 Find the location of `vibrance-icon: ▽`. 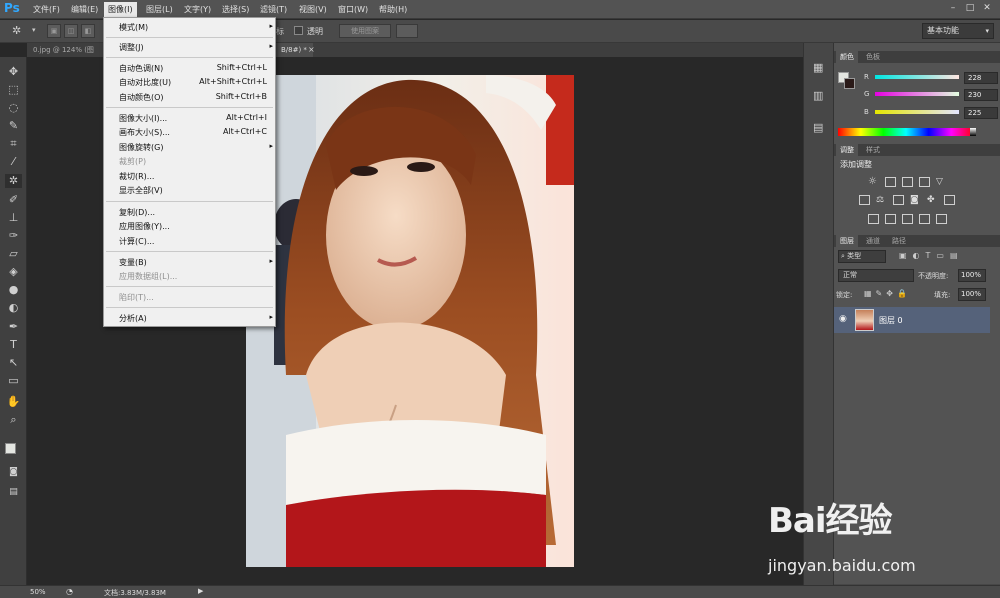

vibrance-icon: ▽ is located at coordinates (941, 182).